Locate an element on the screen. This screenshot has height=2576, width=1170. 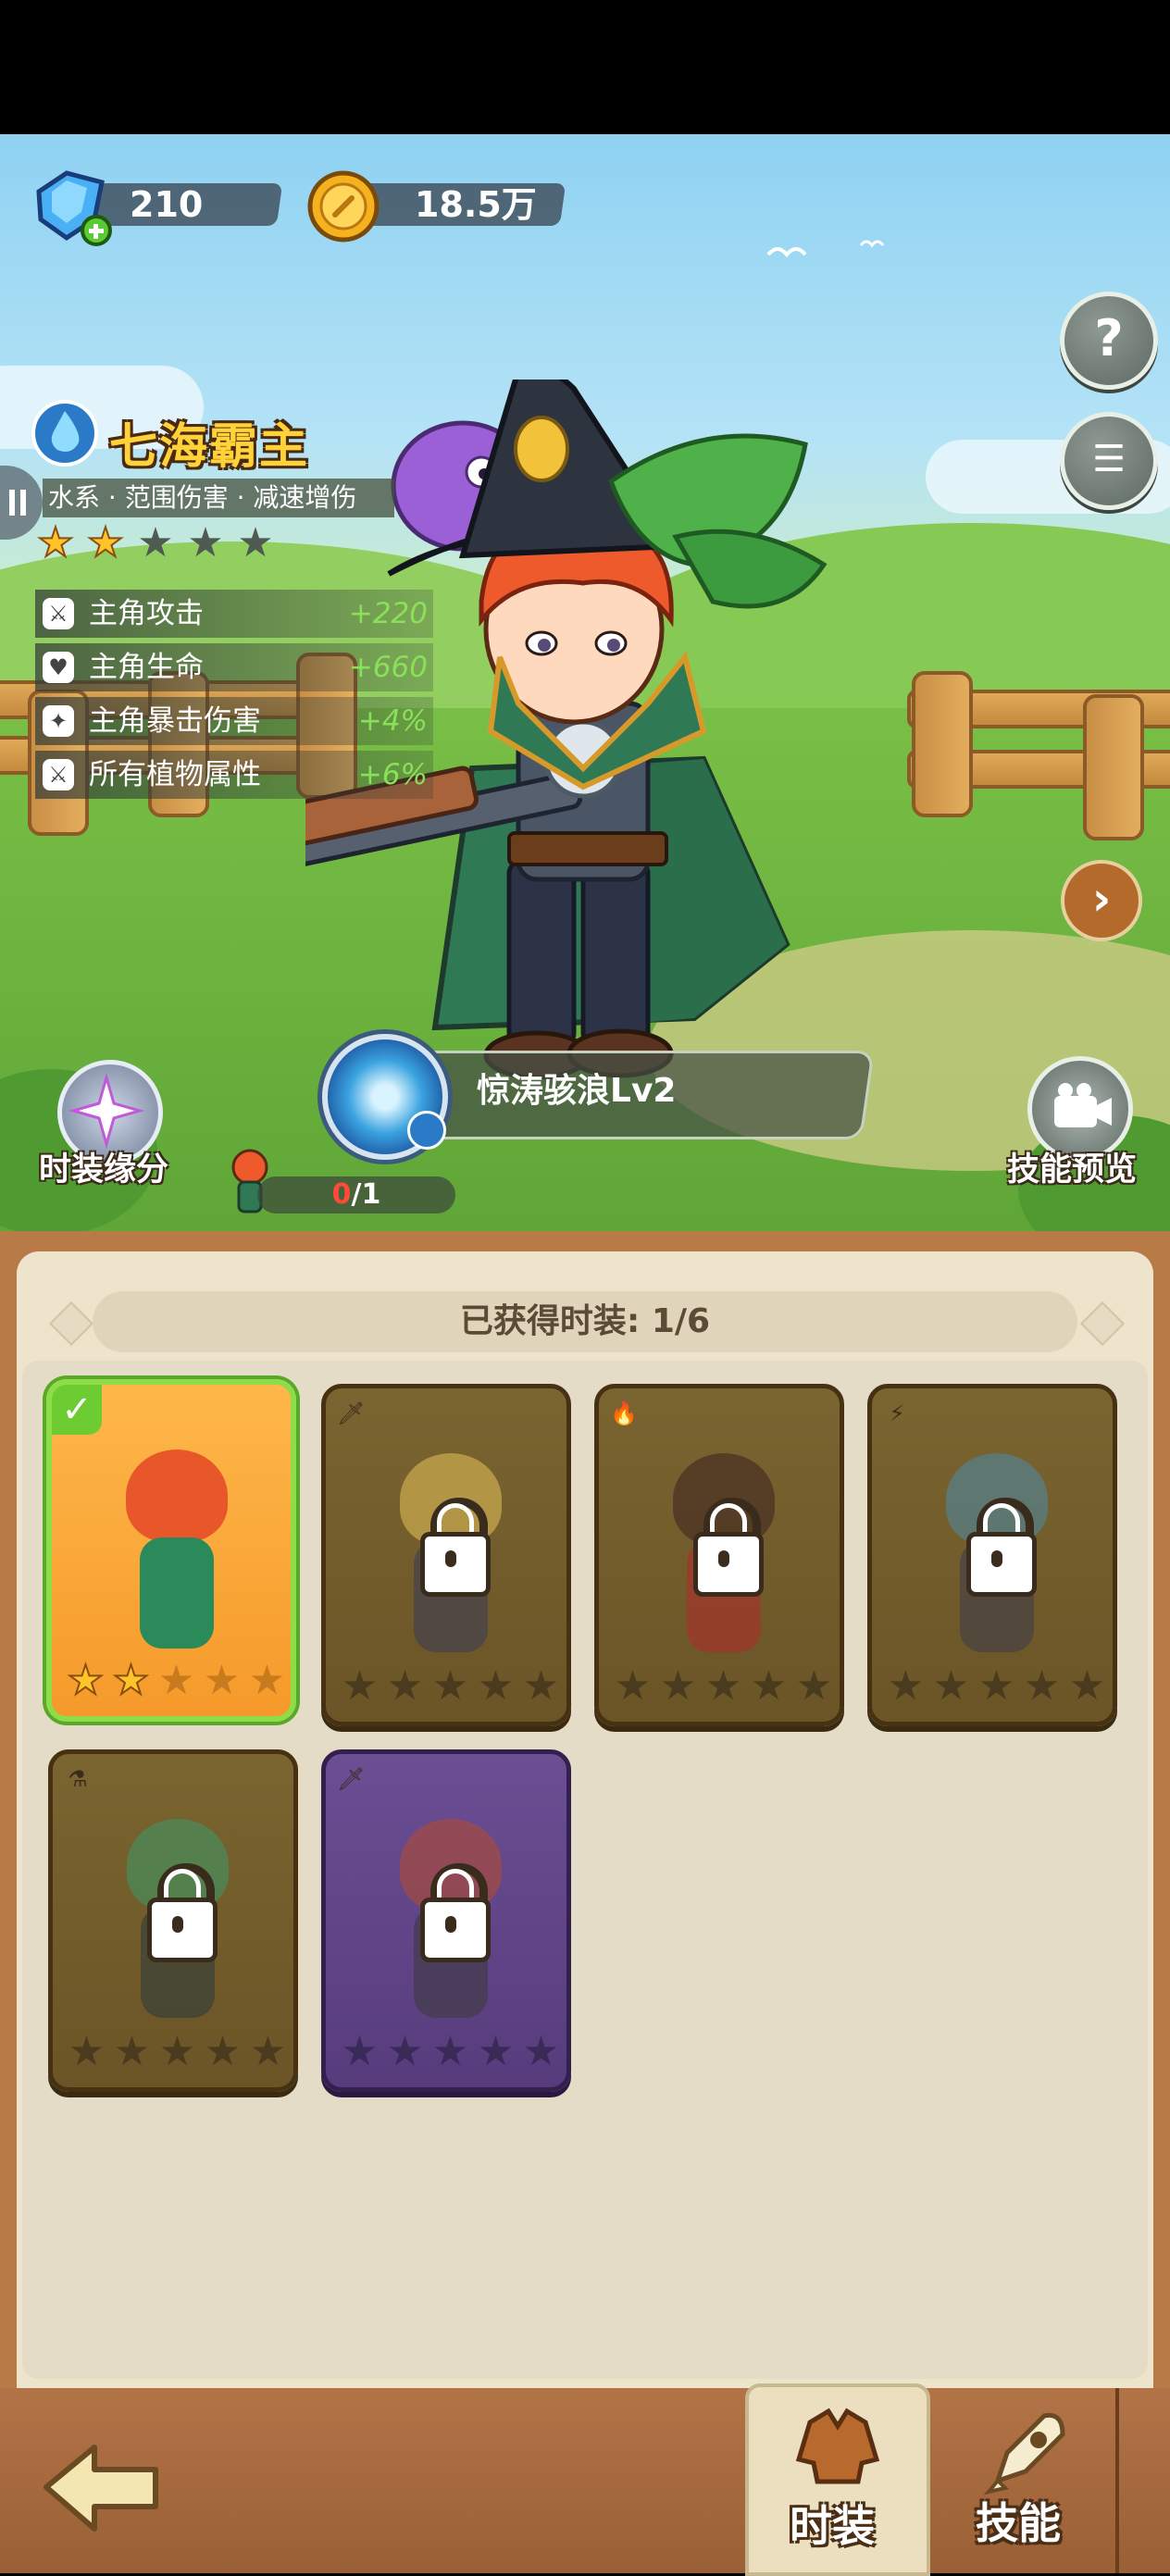
costume-card: ⚡ ★ ★ ★ ★ ★ is located at coordinates (992, 1555).